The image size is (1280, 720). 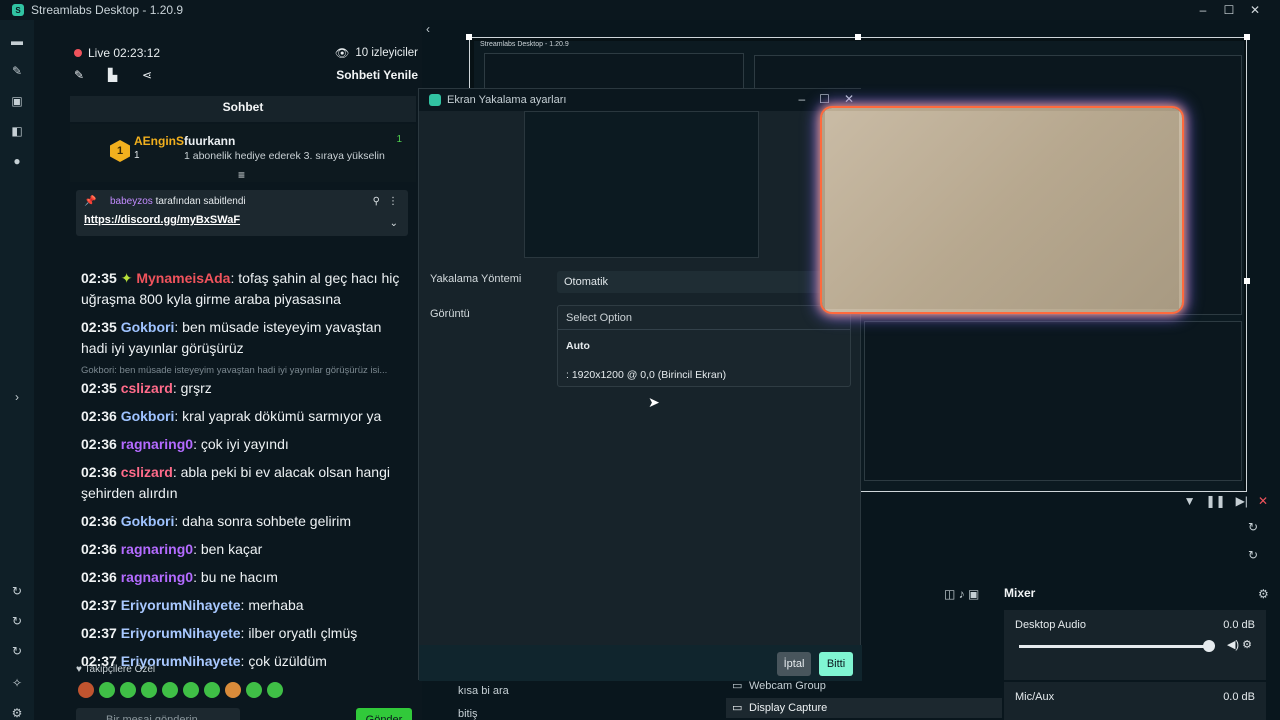 I want to click on title-bar: S Streamlabs Desktop - 1.20.9 – ☐ ✕, so click(x=640, y=10).